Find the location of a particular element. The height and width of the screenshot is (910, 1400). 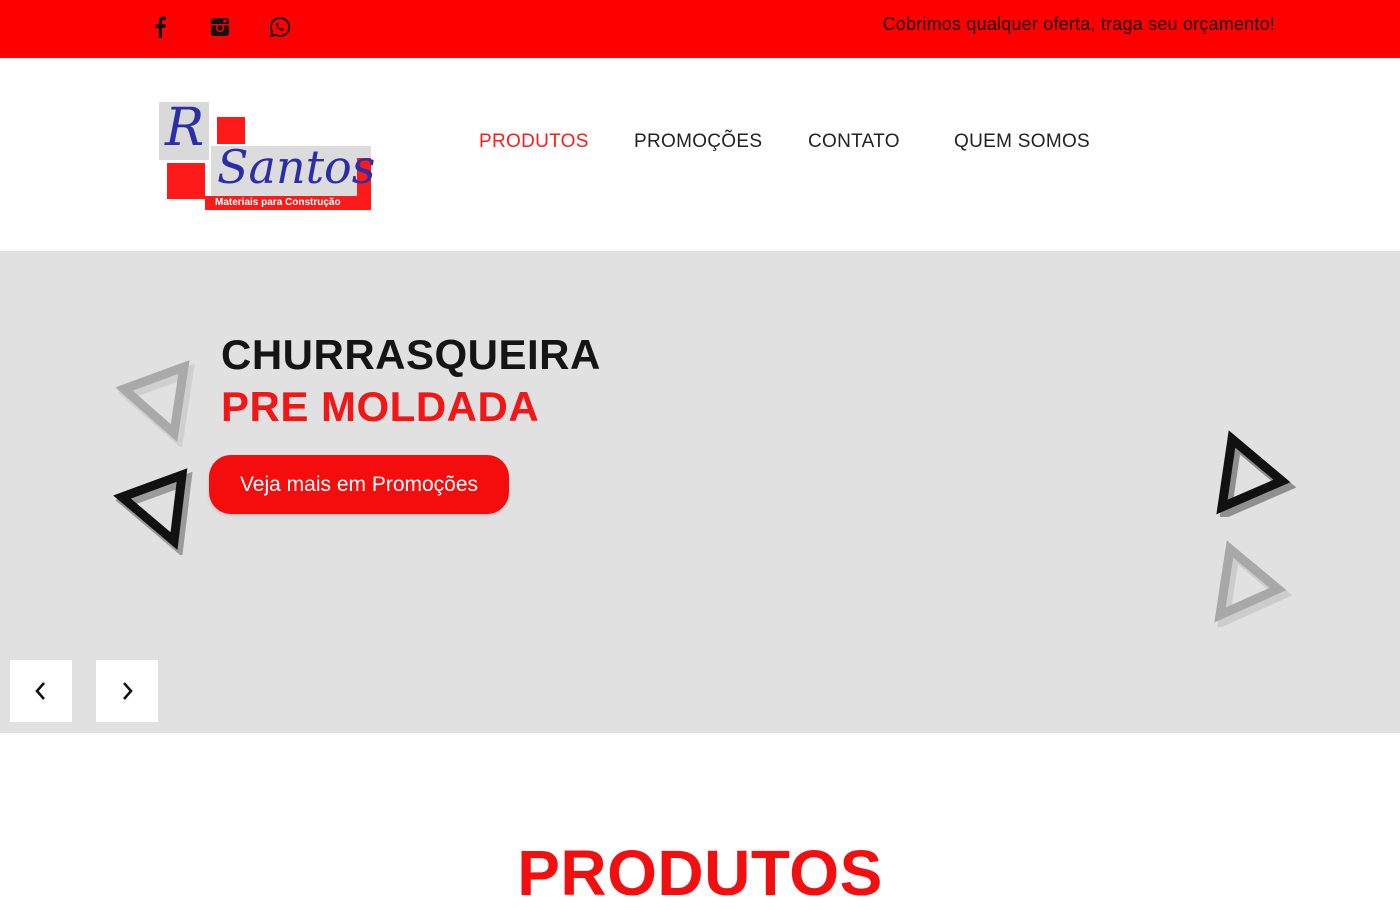

promotions-button: Veja mais em Promoções is located at coordinates (359, 484).